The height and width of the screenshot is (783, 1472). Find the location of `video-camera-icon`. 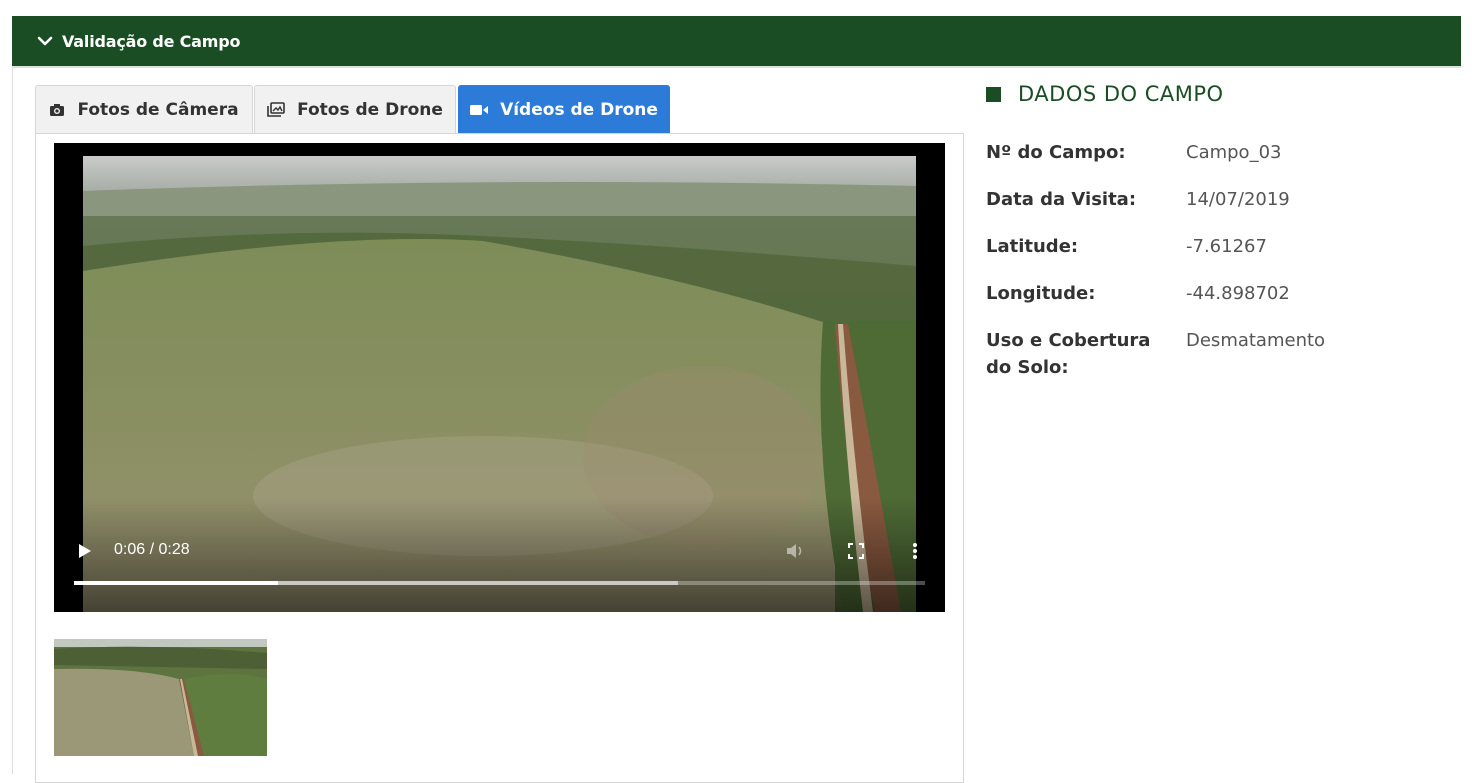

video-camera-icon is located at coordinates (479, 109).